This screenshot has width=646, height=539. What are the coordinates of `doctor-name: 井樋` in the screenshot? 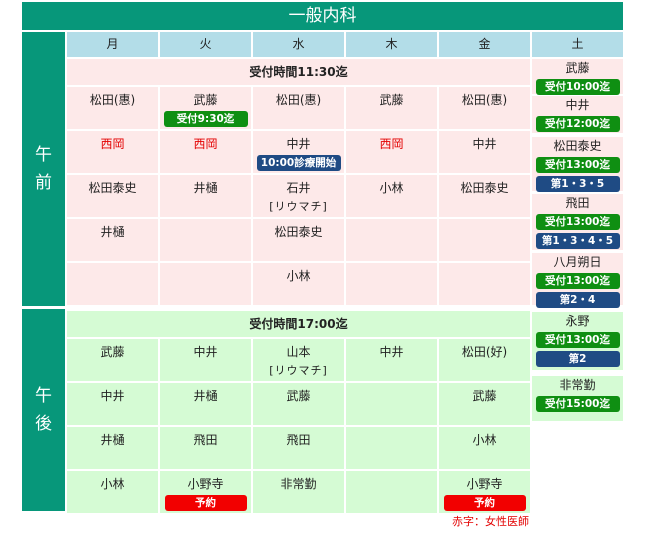 It's located at (205, 396).